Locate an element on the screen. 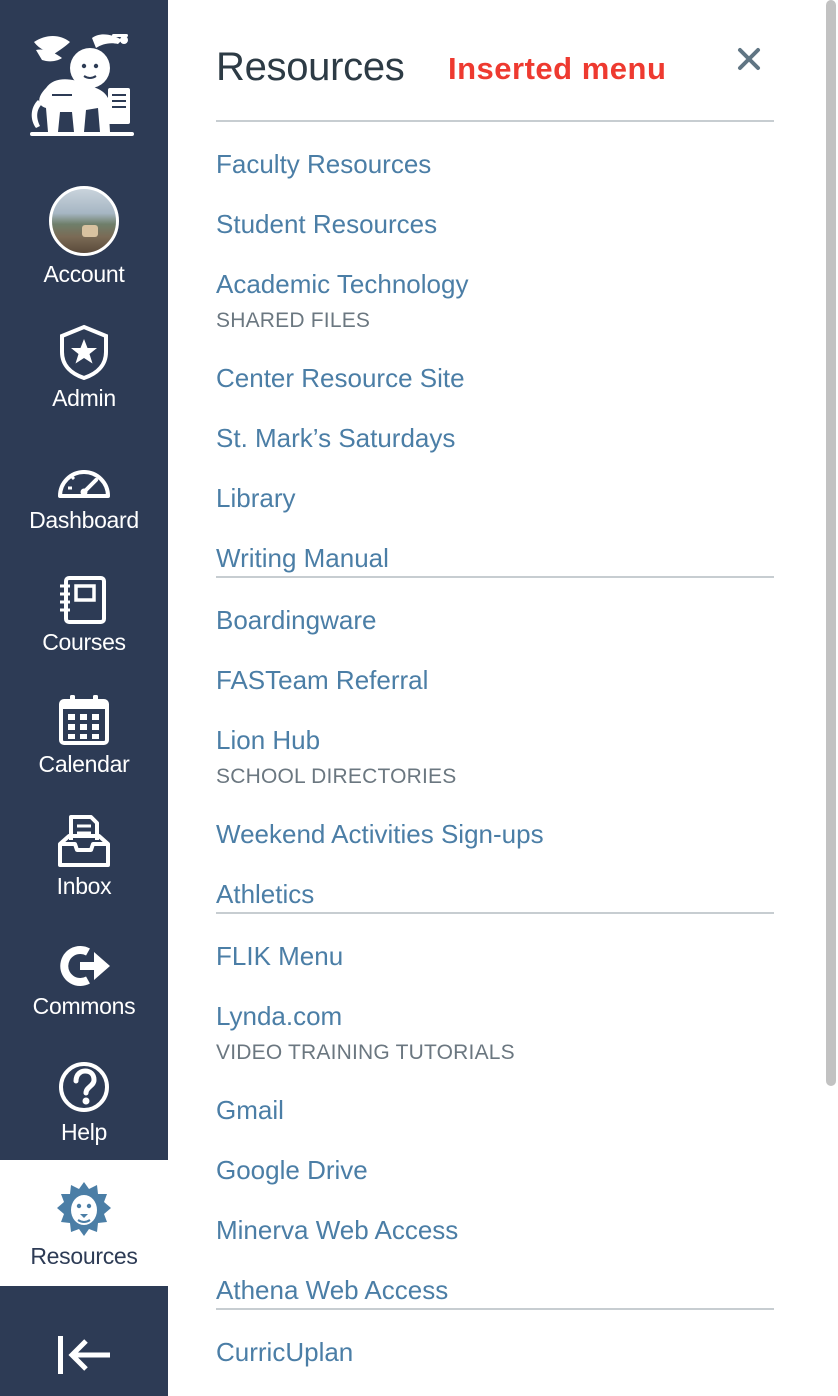 This screenshot has width=838, height=1396. tray-title: Resources is located at coordinates (310, 67).